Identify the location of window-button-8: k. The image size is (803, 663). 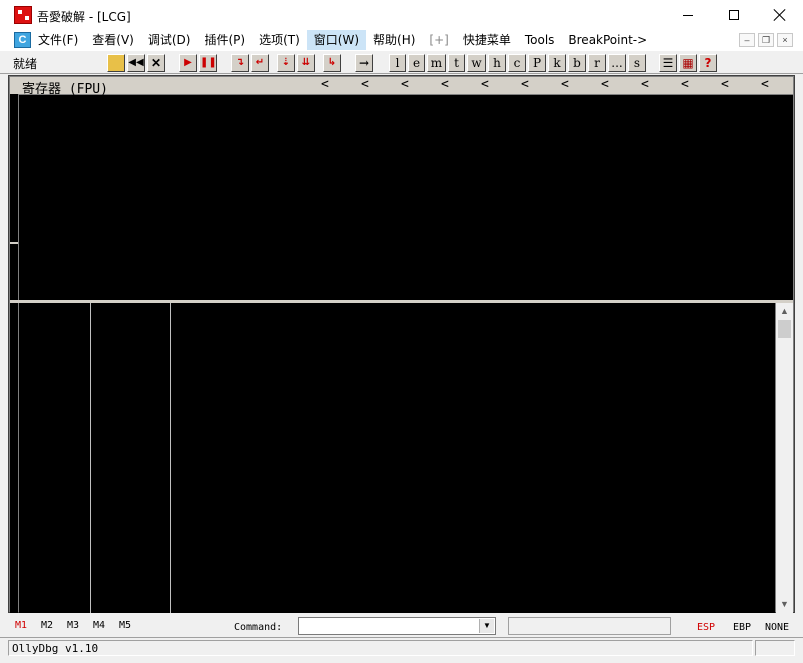
(557, 63).